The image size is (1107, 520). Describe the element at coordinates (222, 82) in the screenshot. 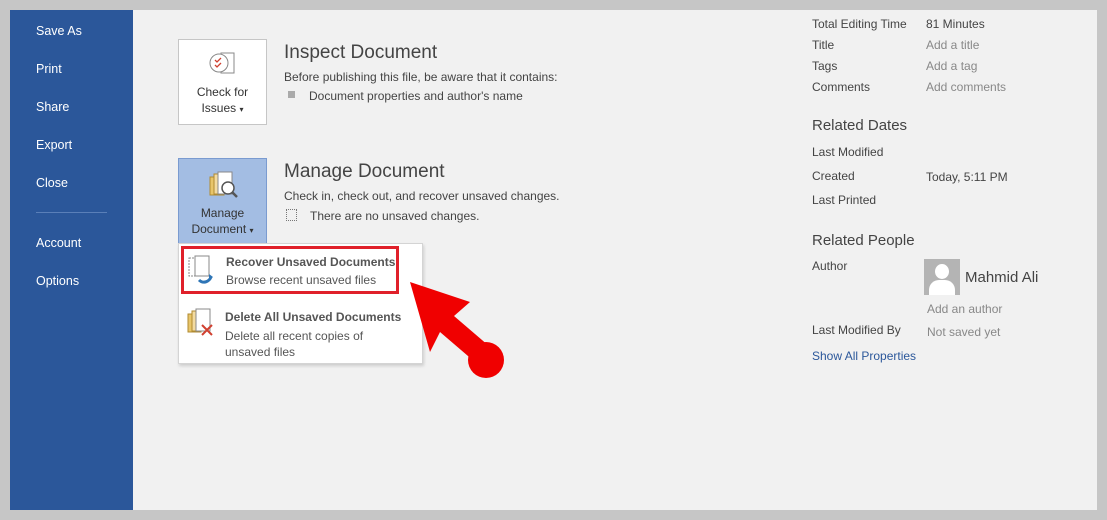

I see `check-for-issues-button: Check for Issues ▾` at that location.